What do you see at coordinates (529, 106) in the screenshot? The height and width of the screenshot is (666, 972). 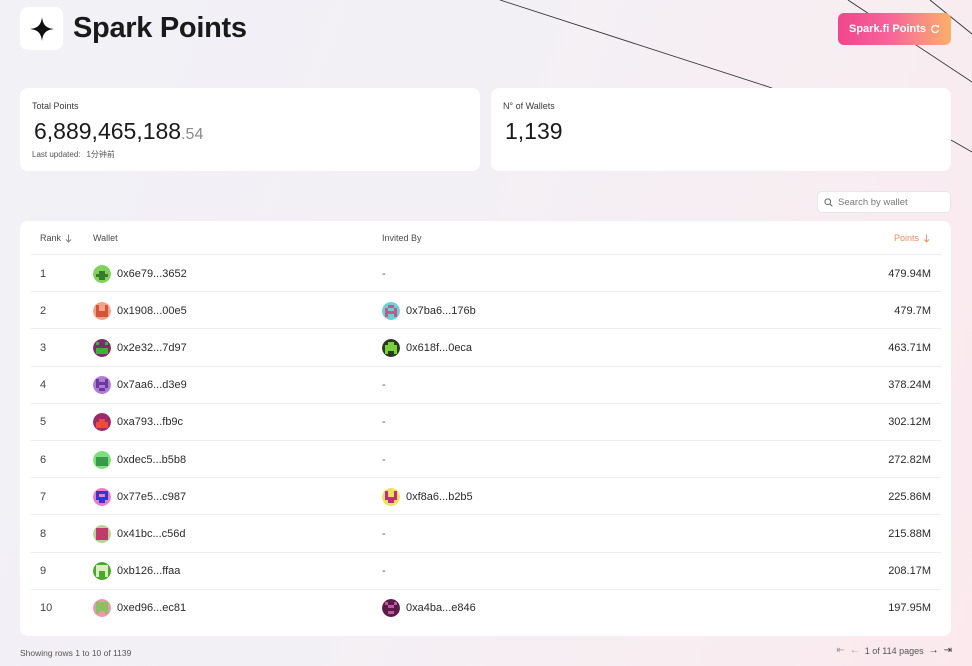 I see `wallets-count-label: N° of Wallets` at bounding box center [529, 106].